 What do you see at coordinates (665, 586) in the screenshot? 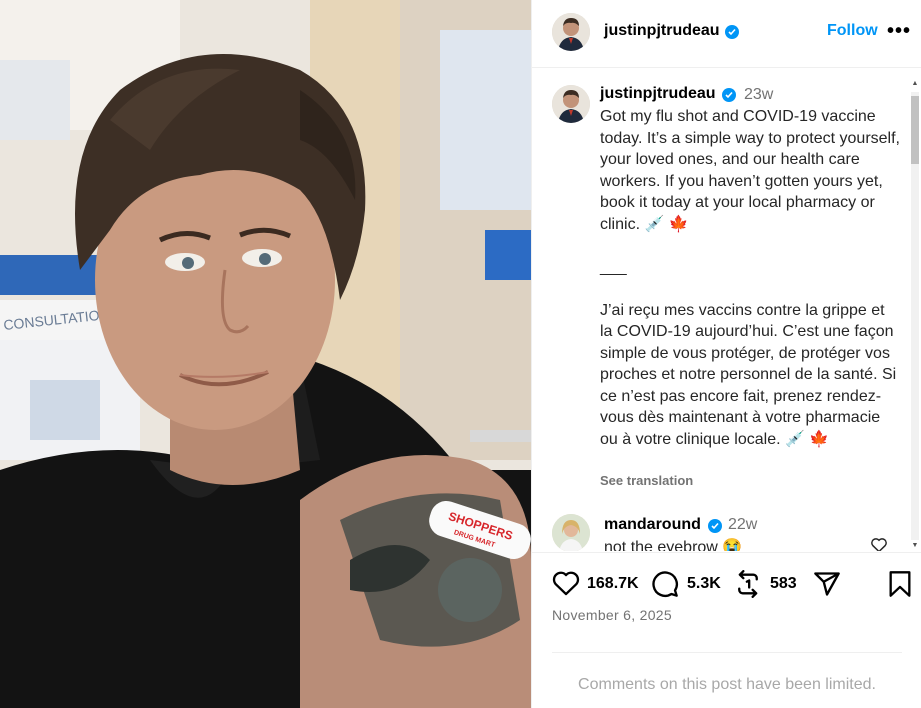
I see `comment-icon` at bounding box center [665, 586].